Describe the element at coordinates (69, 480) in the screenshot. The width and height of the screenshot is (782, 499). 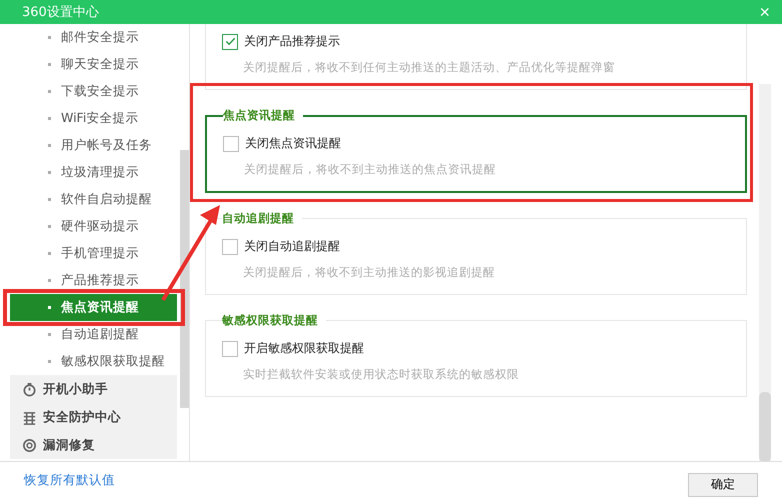
I see `restore-defaults-link: 恢复所有默认值` at that location.